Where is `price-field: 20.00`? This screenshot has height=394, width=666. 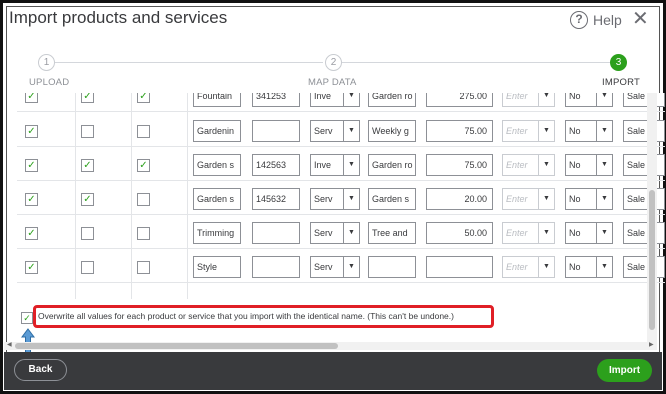 price-field: 20.00 is located at coordinates (459, 199).